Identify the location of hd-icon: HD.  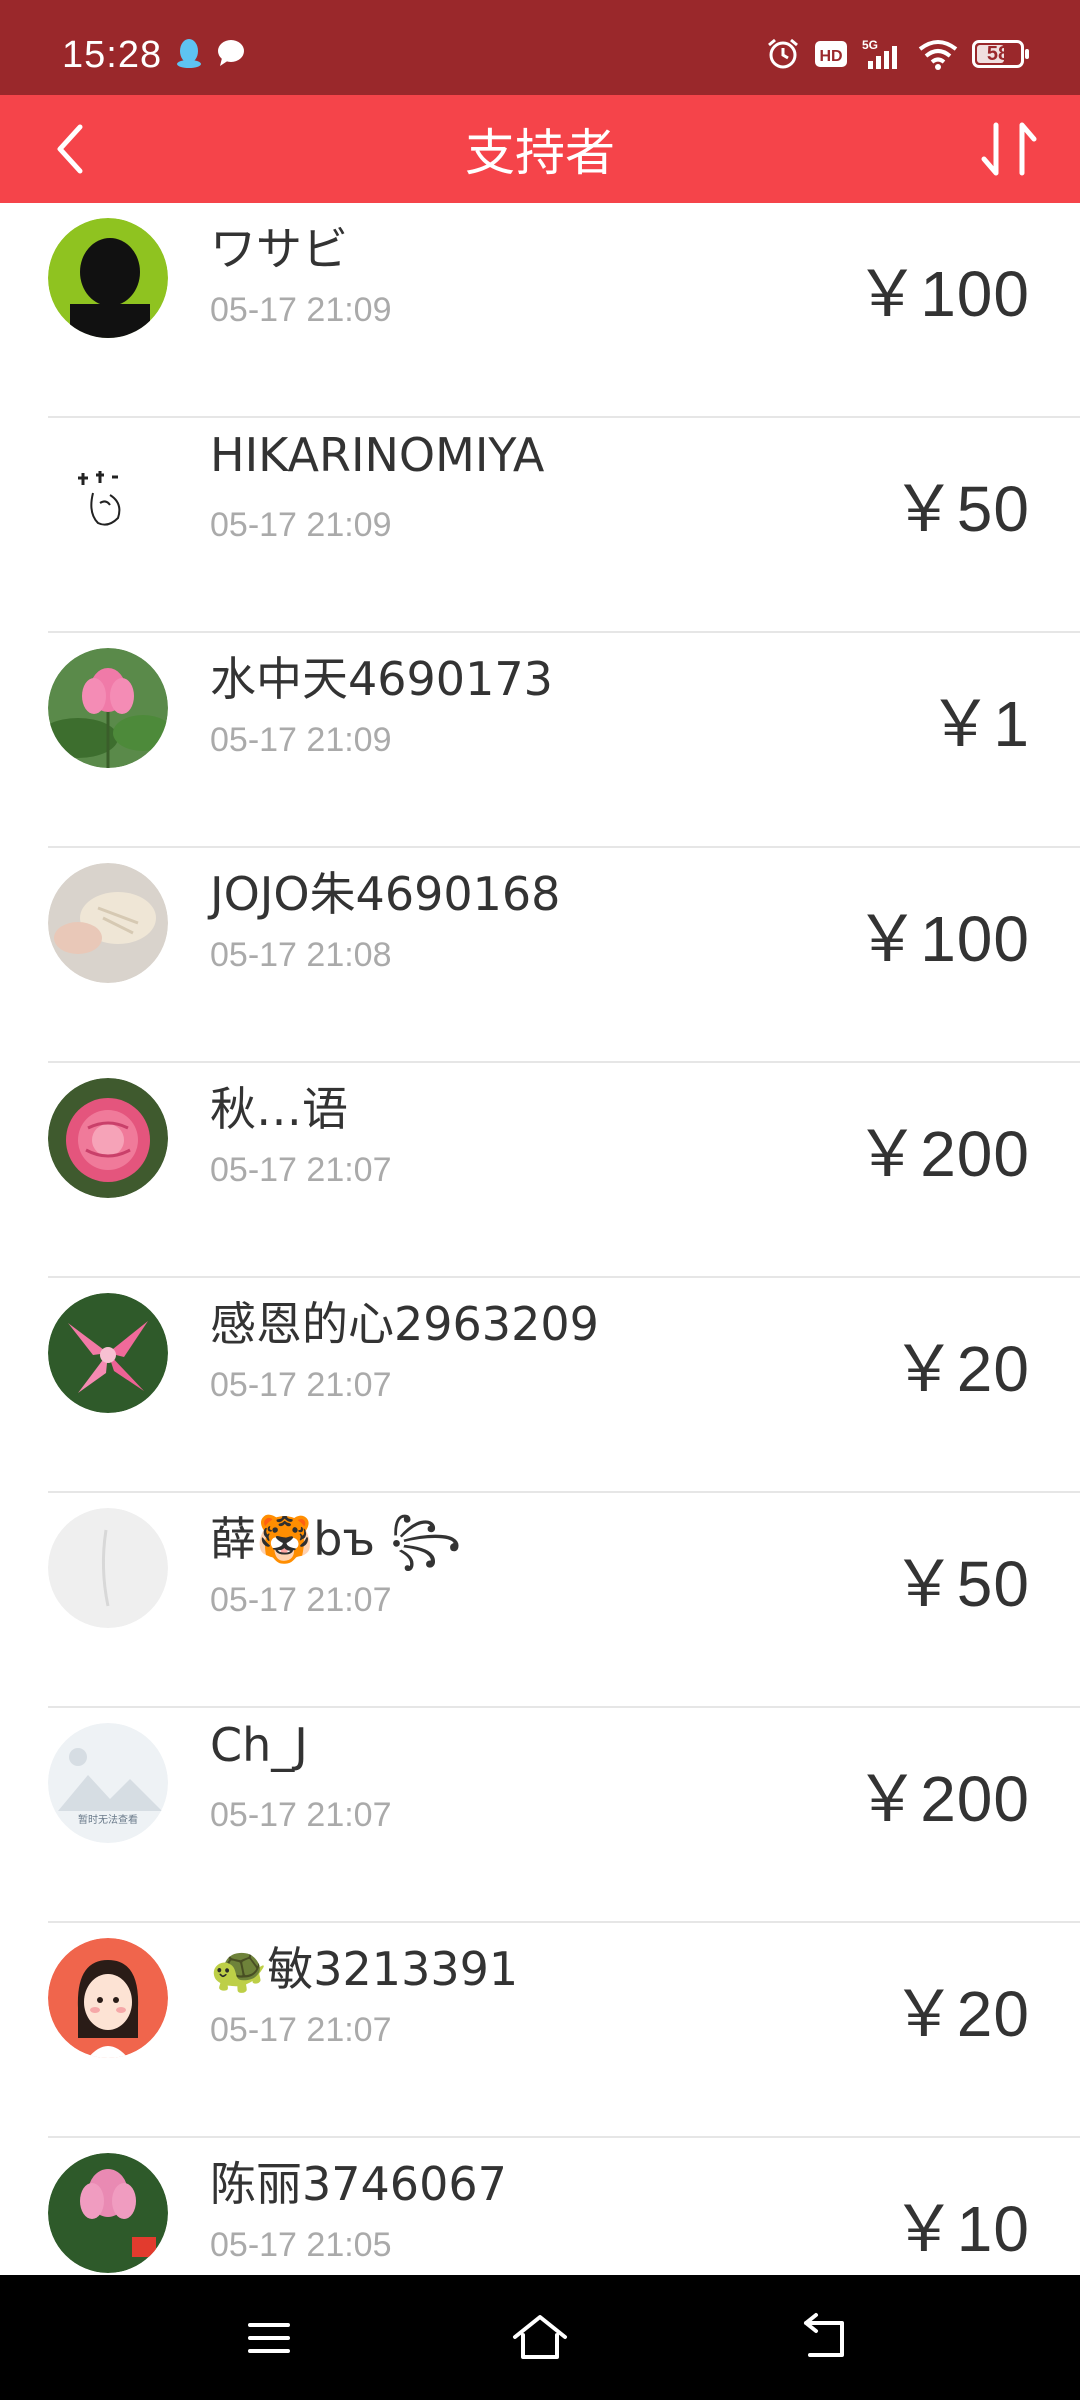
(831, 54).